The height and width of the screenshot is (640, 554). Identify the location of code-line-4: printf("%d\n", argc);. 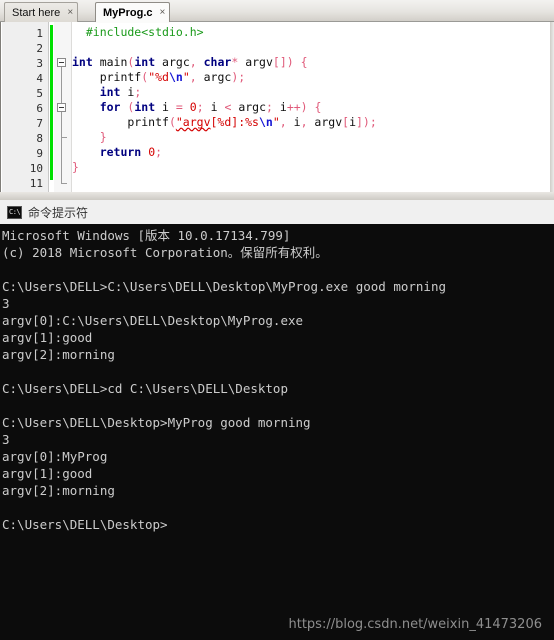
(159, 77).